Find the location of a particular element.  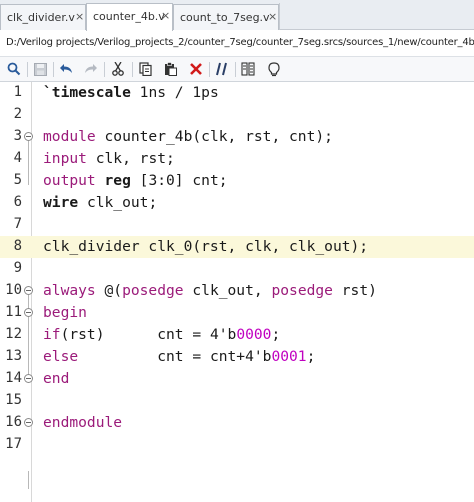

code-text: `timescale 1ns / 1ps is located at coordinates (131, 92).